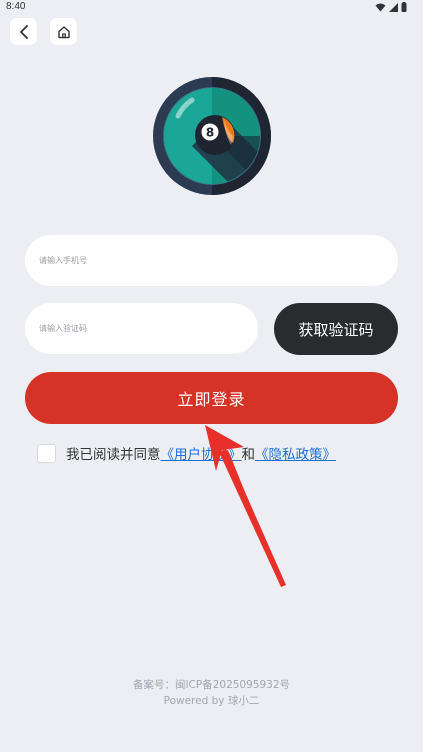 This screenshot has width=423, height=752. What do you see at coordinates (211, 685) in the screenshot?
I see `icp-number: 备案号：闽ICP备2025095932号` at bounding box center [211, 685].